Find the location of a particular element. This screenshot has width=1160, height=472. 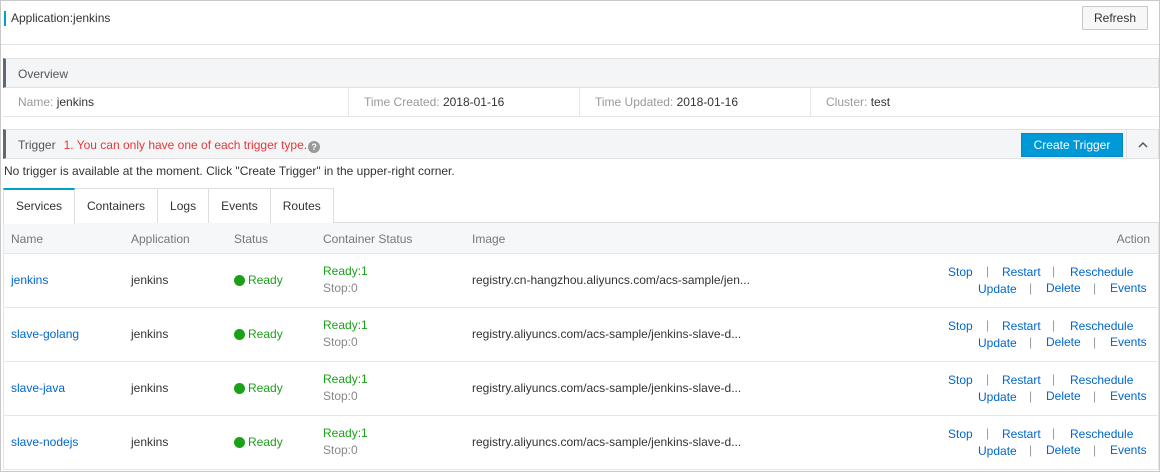

service-name-link: slave-nodejs is located at coordinates (44, 442).